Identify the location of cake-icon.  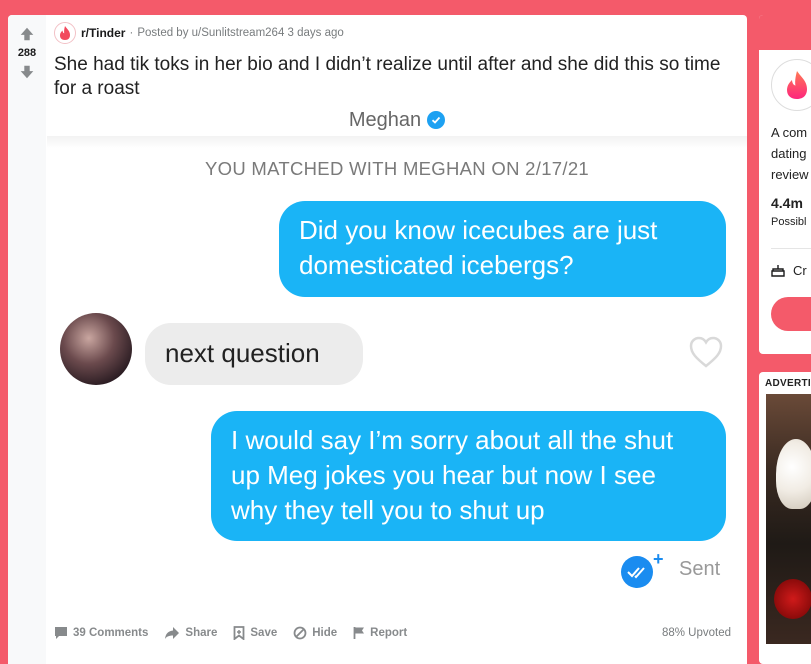
(778, 271).